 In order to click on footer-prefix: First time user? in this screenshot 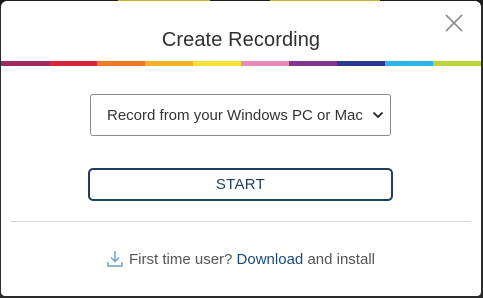, I will do `click(181, 259)`.